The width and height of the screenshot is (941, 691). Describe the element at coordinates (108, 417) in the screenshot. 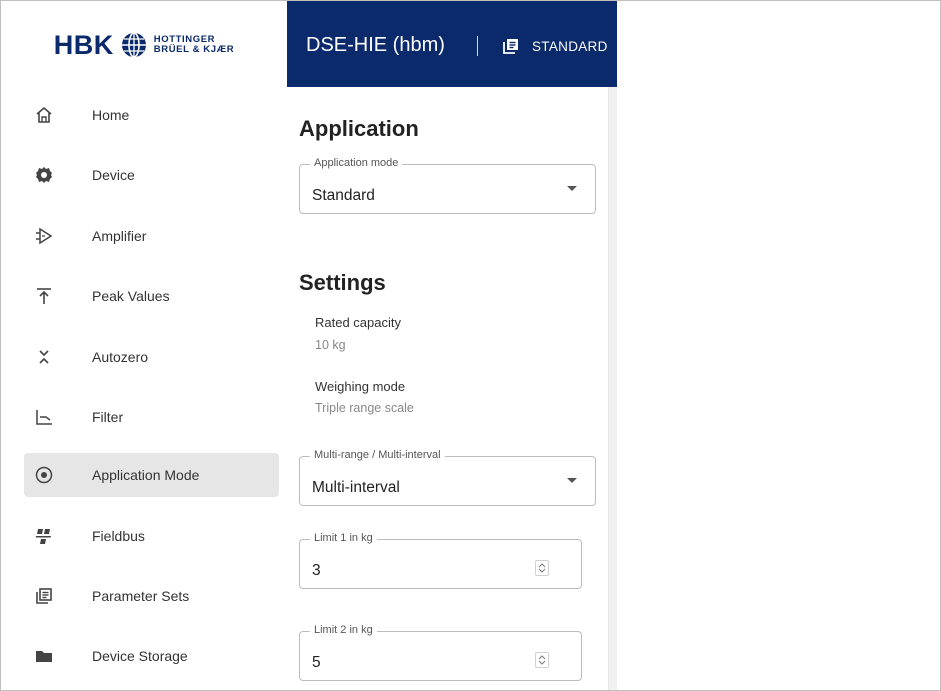

I see `sidebar-item-label: Filter` at that location.